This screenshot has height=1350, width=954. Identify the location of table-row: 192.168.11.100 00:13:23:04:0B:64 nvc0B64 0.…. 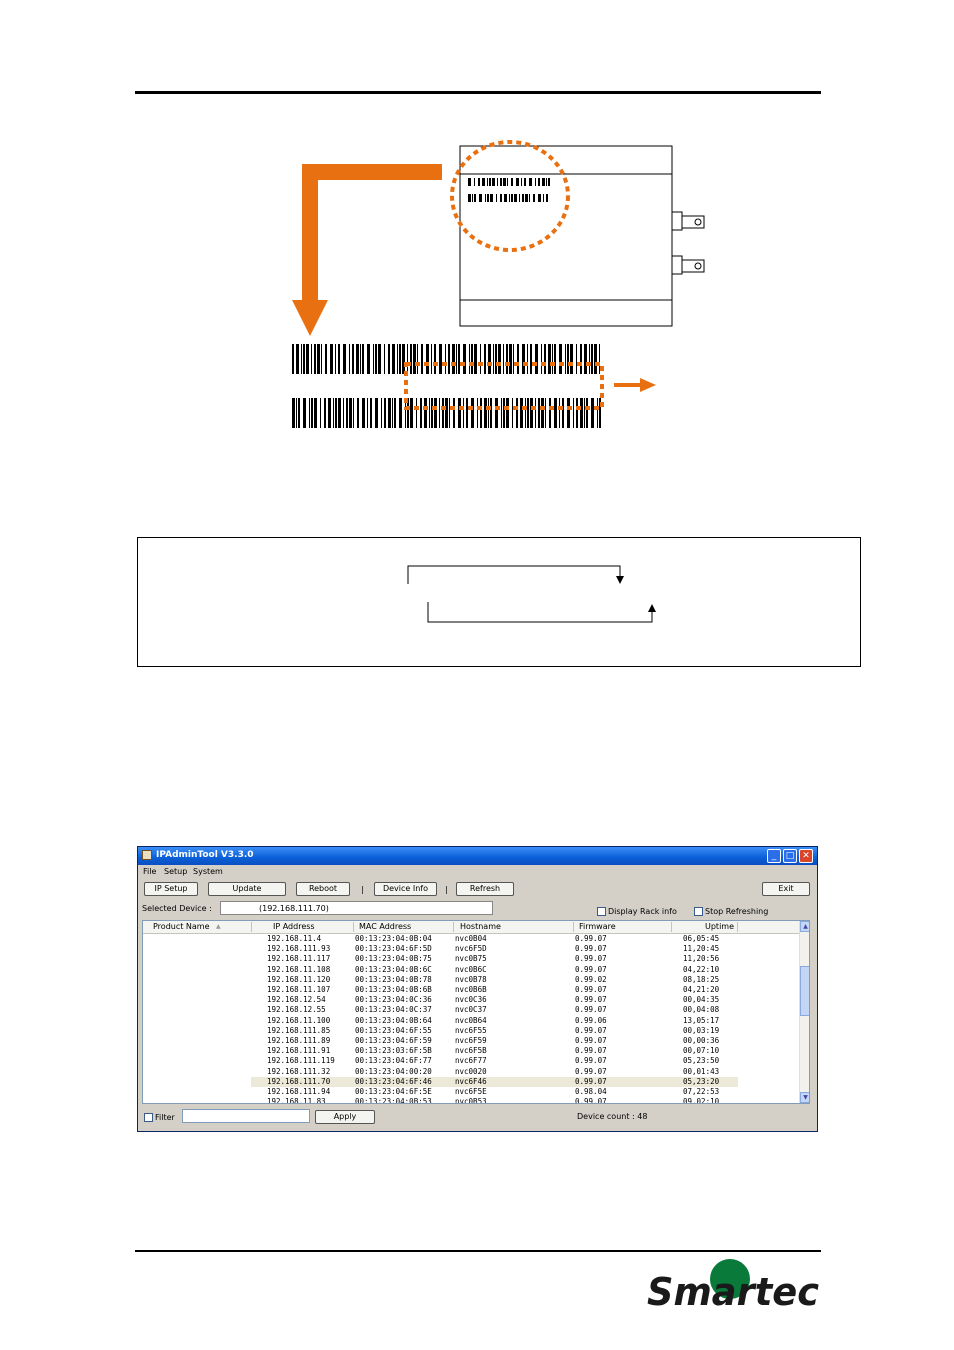
(471, 1021).